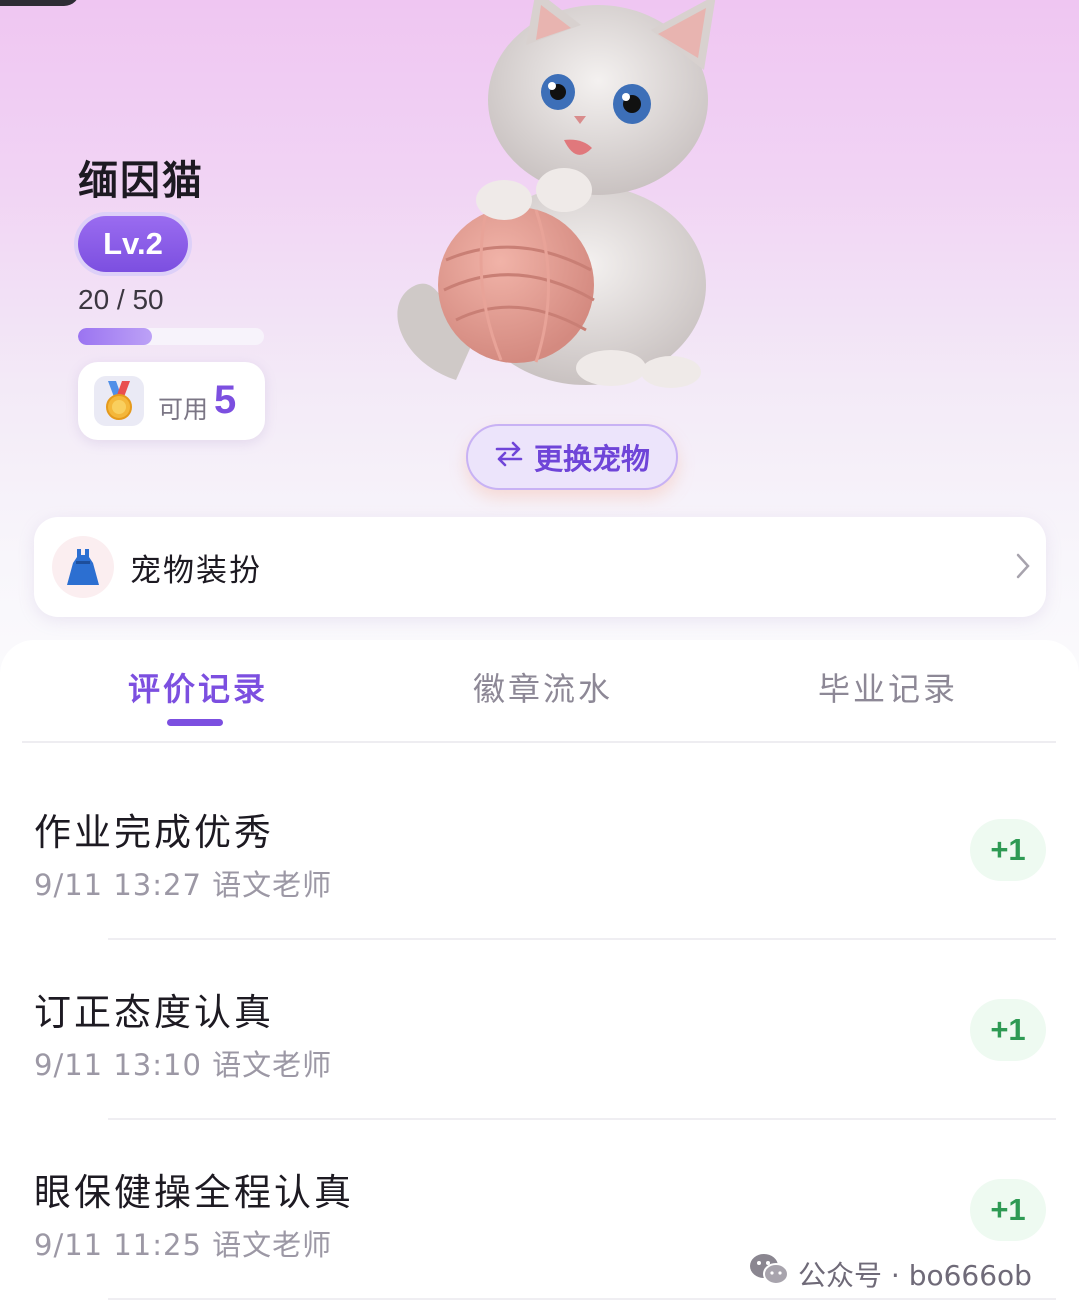  I want to click on available-count: 5, so click(225, 400).